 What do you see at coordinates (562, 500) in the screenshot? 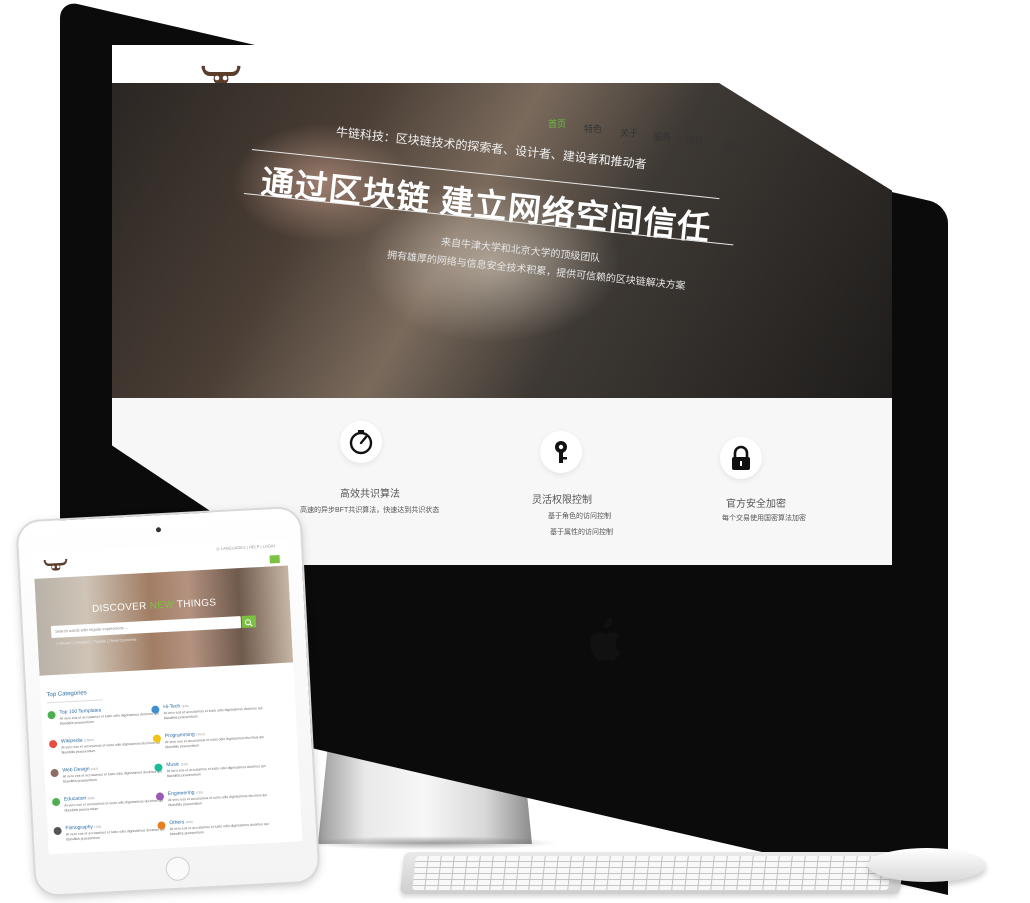
I see `feature-title: 灵活权限控制` at bounding box center [562, 500].